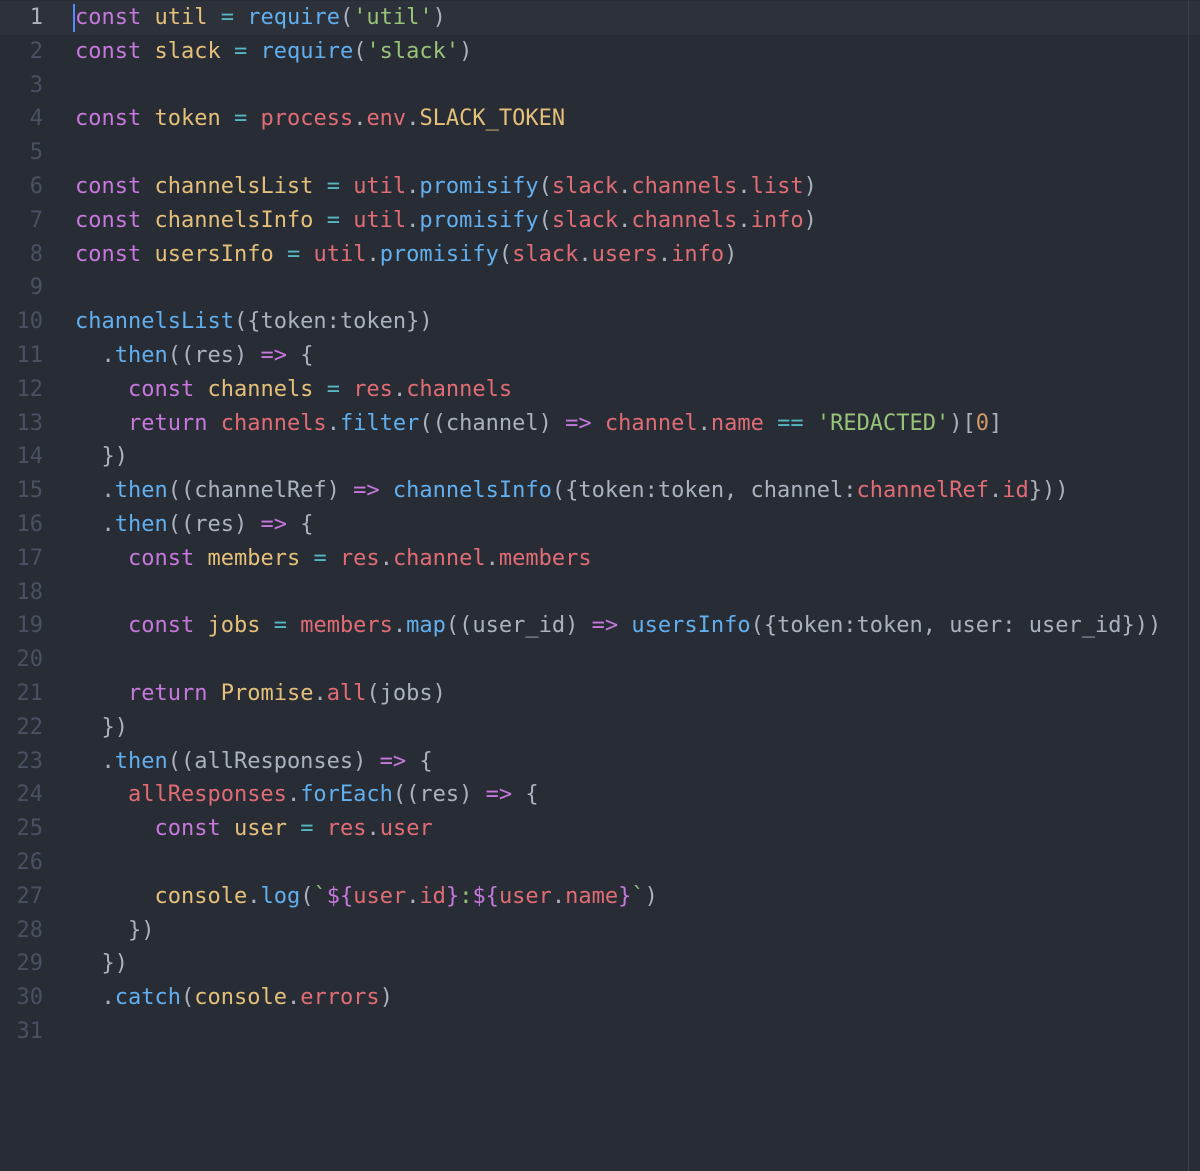 This screenshot has height=1171, width=1200. What do you see at coordinates (883, 423) in the screenshot?
I see `code-token: 'REDACTED'` at bounding box center [883, 423].